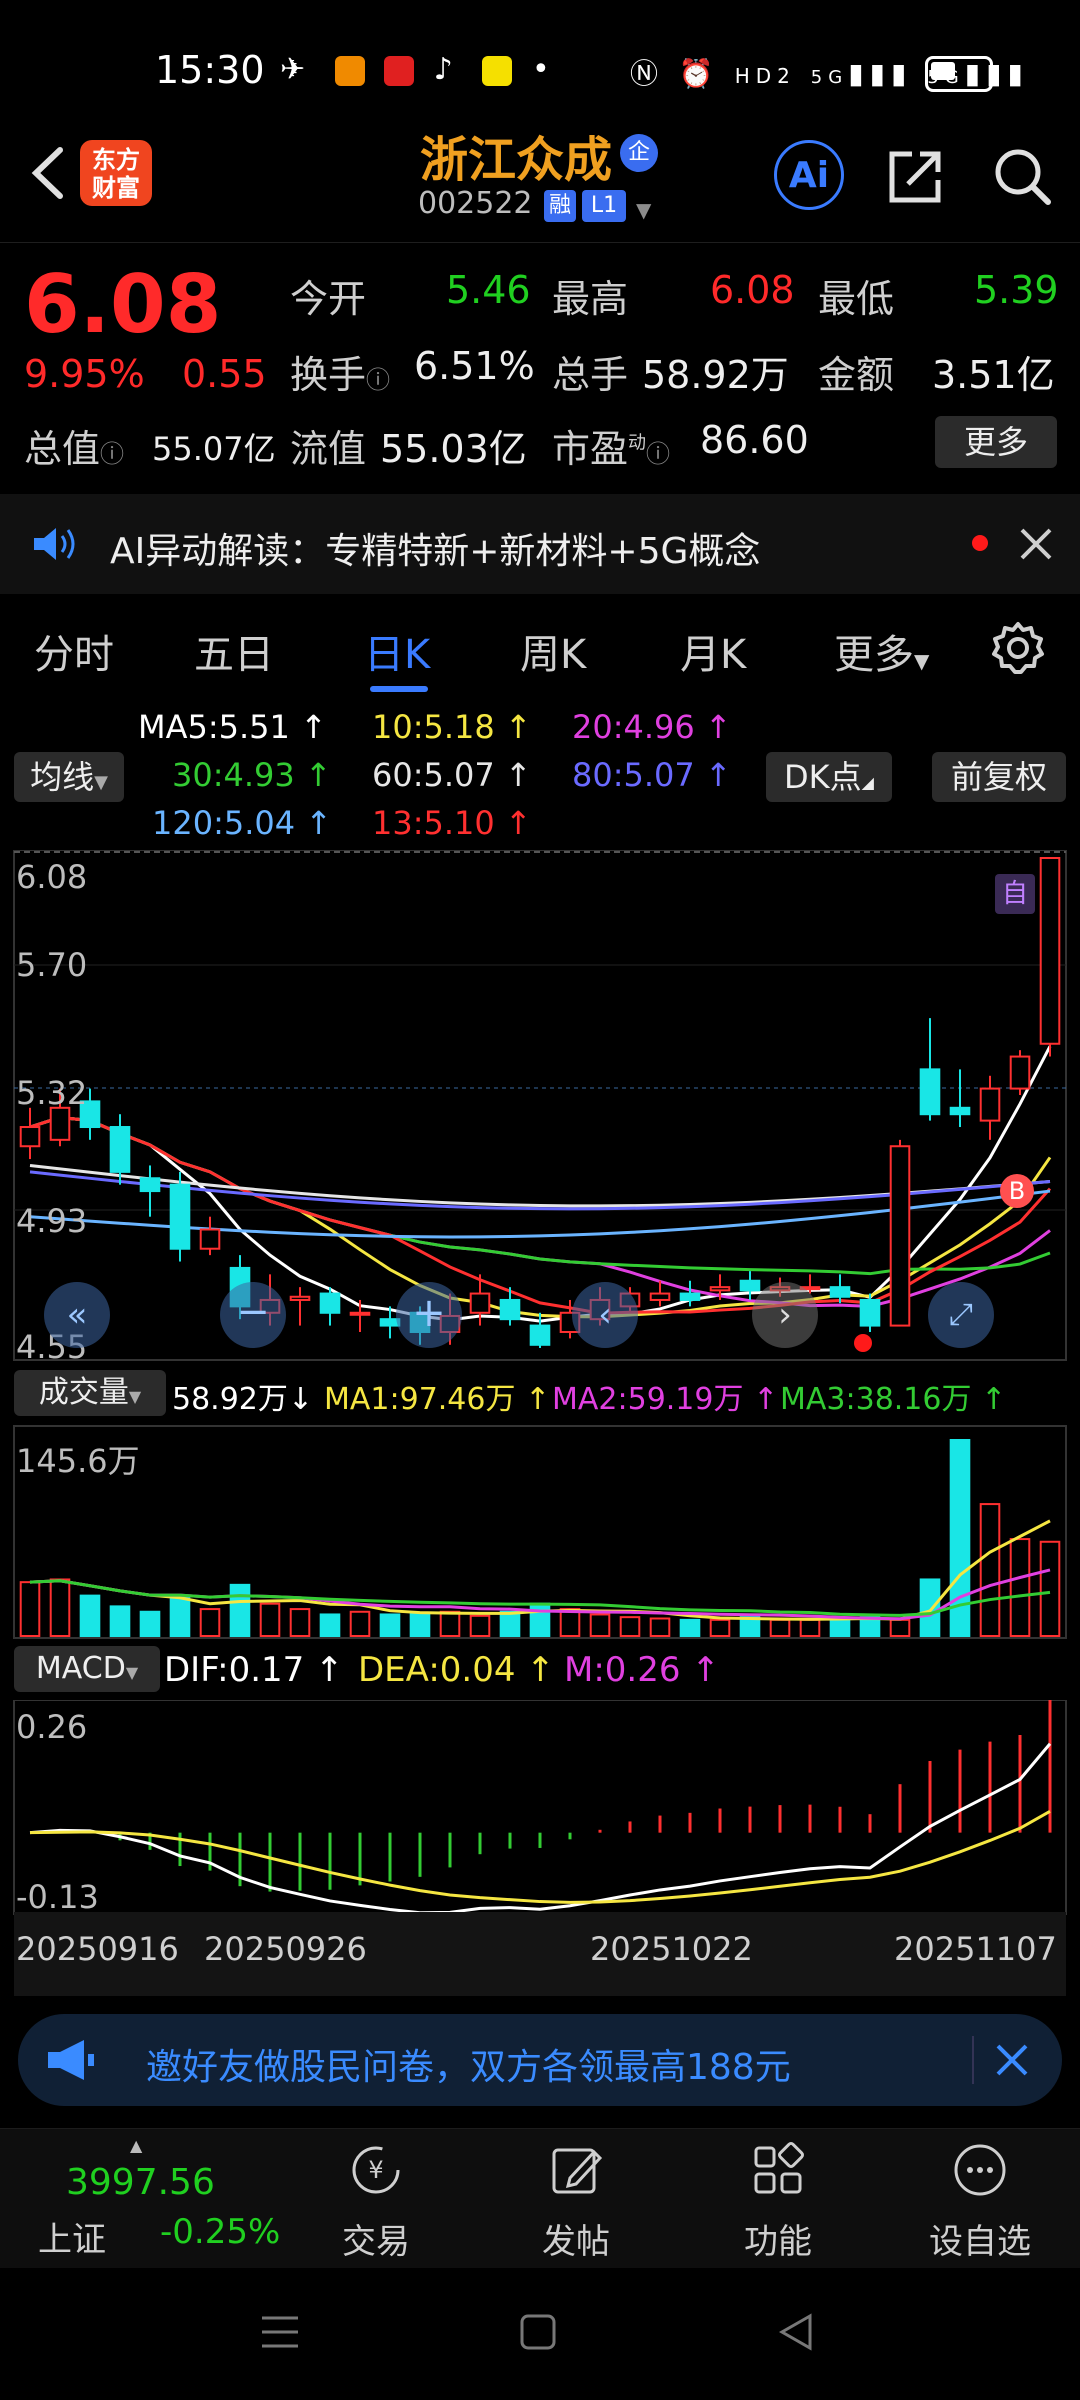  I want to click on nav-functions: 功能, so click(778, 2201).